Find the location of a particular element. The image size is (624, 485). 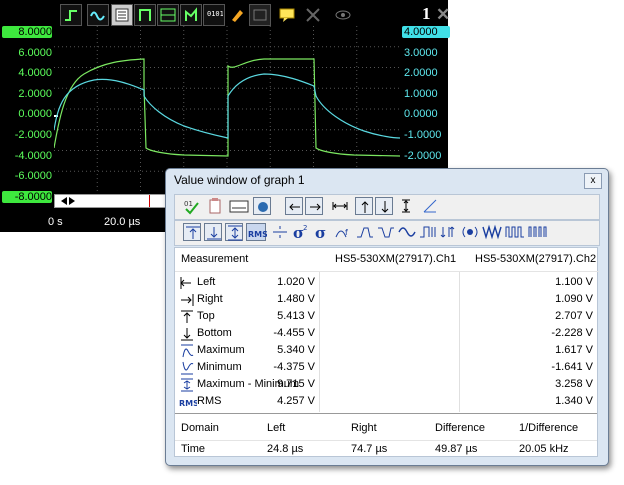

right-value: 74.7 µs is located at coordinates (369, 449).